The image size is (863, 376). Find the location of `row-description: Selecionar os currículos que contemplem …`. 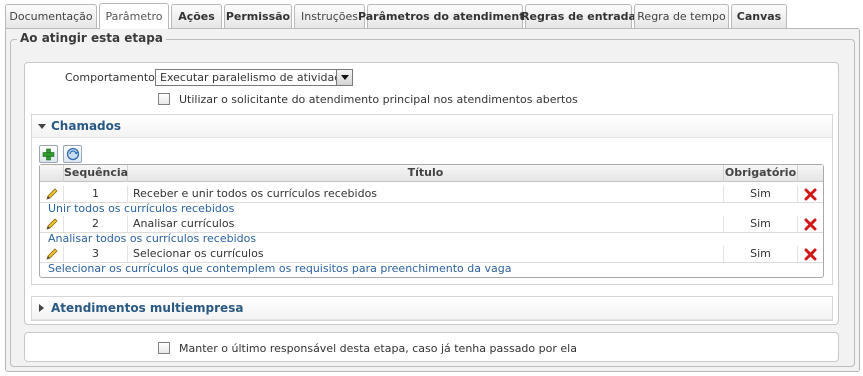

row-description: Selecionar os currículos que contemplem … is located at coordinates (280, 268).